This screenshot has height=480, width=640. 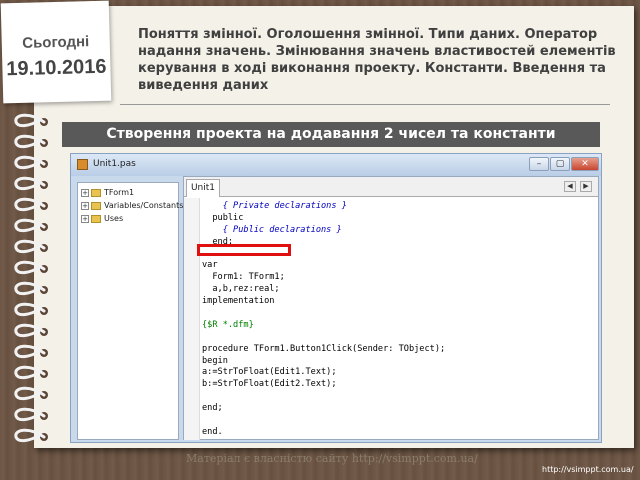 What do you see at coordinates (228, 324) in the screenshot?
I see `code-line: {$R *.dfm}` at bounding box center [228, 324].